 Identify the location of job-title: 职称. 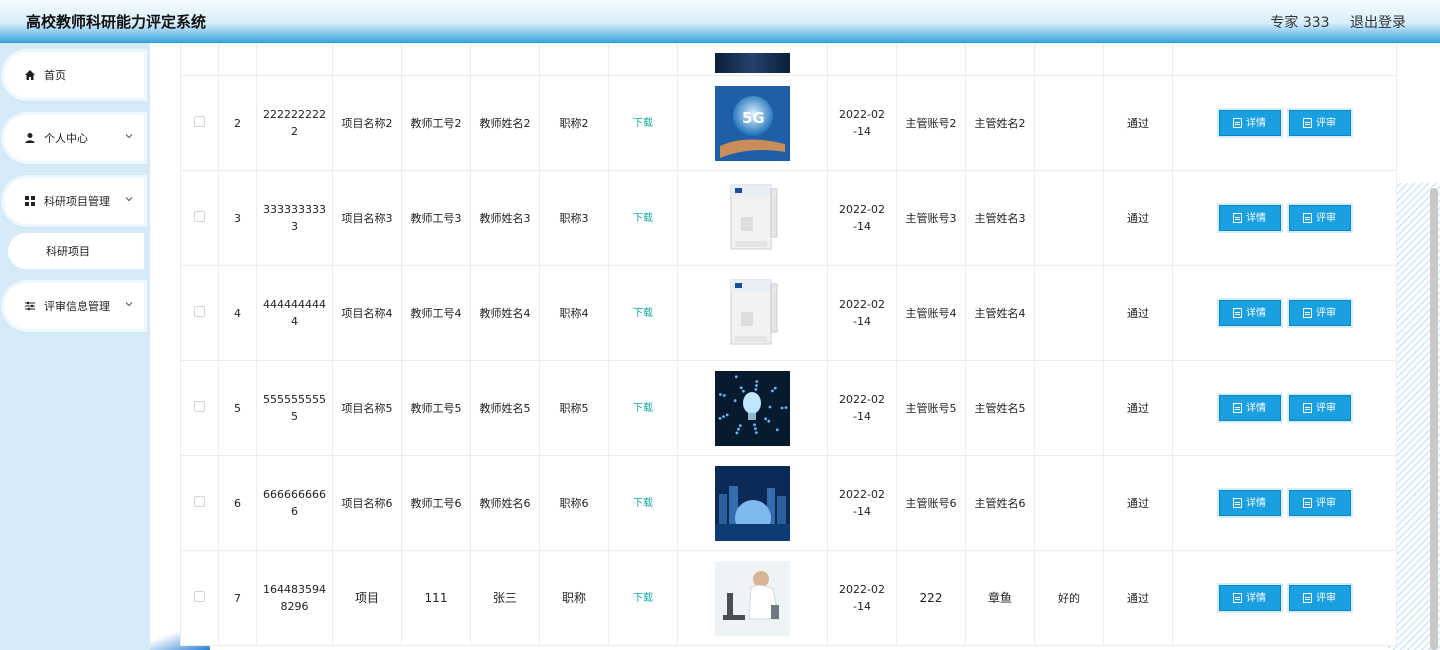
(574, 598).